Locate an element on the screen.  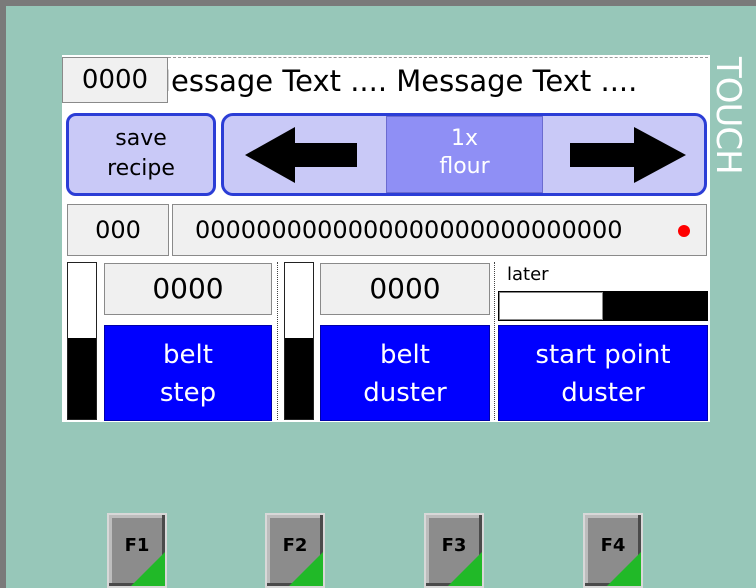
start-point-duster-button: start point duster is located at coordinates (603, 373).